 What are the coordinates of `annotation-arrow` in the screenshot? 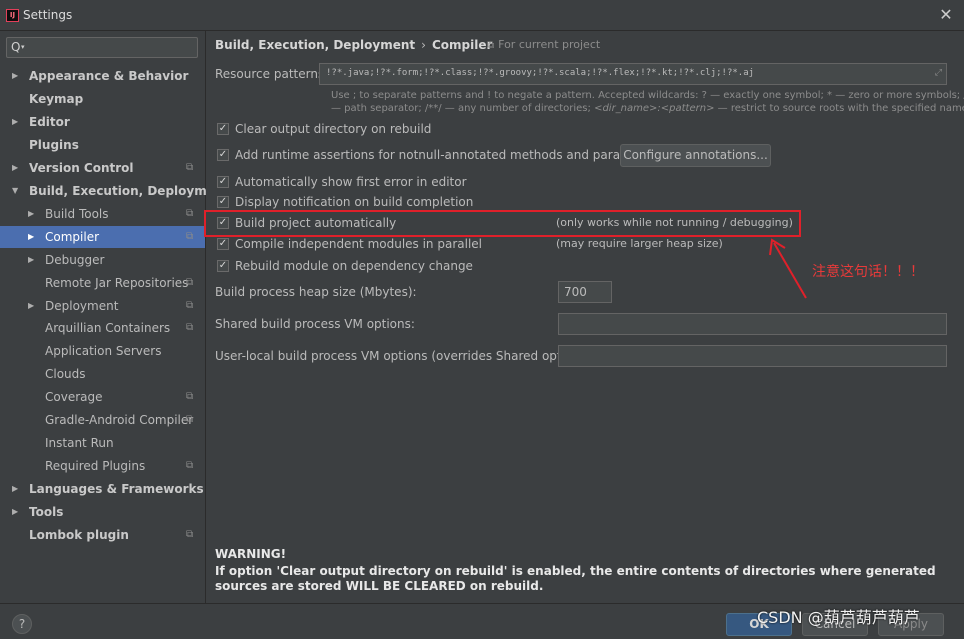 It's located at (788, 268).